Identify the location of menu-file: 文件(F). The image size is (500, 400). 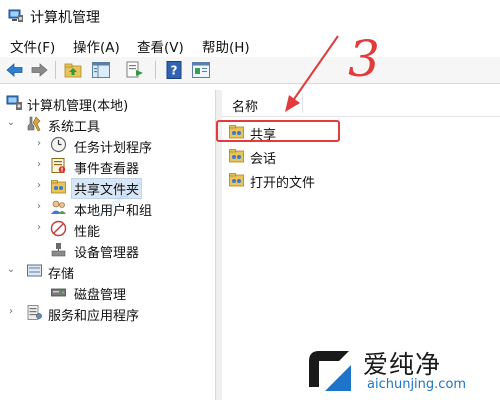
(32, 46).